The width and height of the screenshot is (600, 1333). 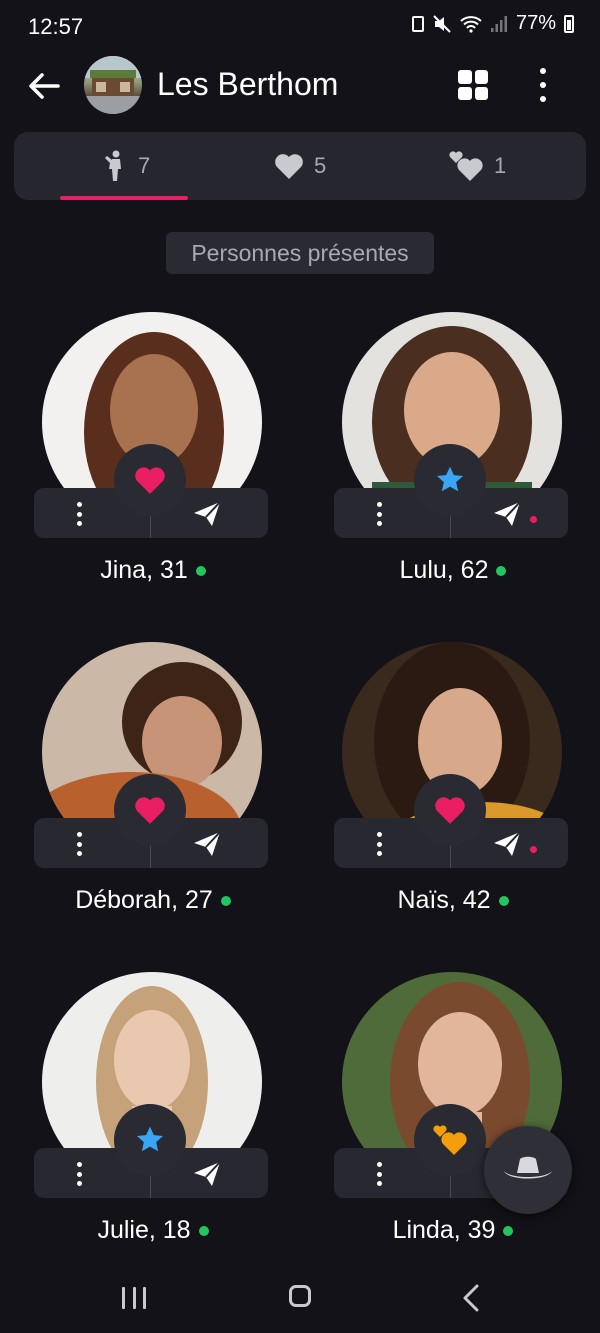 I want to click on signal-icon, so click(x=498, y=23).